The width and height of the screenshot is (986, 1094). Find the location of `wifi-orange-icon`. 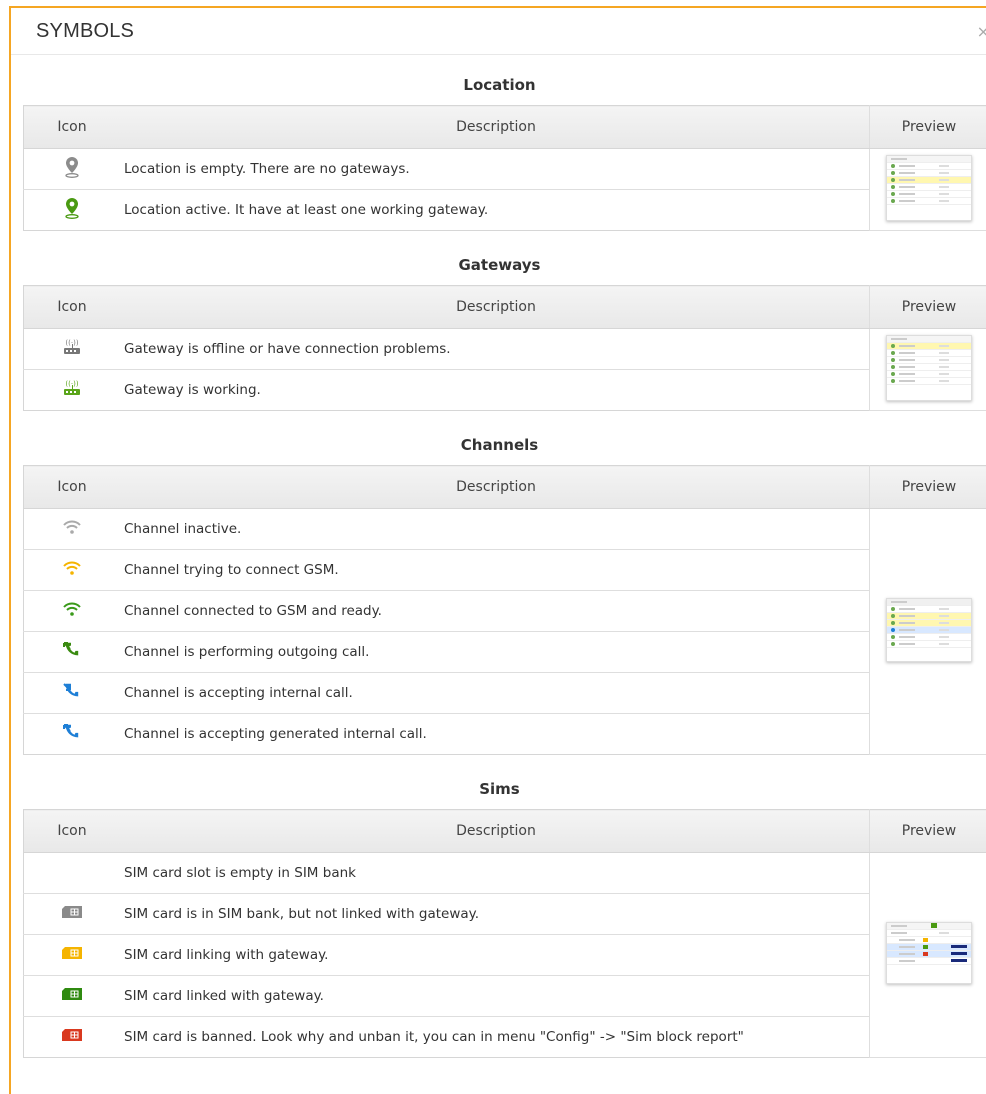

wifi-orange-icon is located at coordinates (72, 570).